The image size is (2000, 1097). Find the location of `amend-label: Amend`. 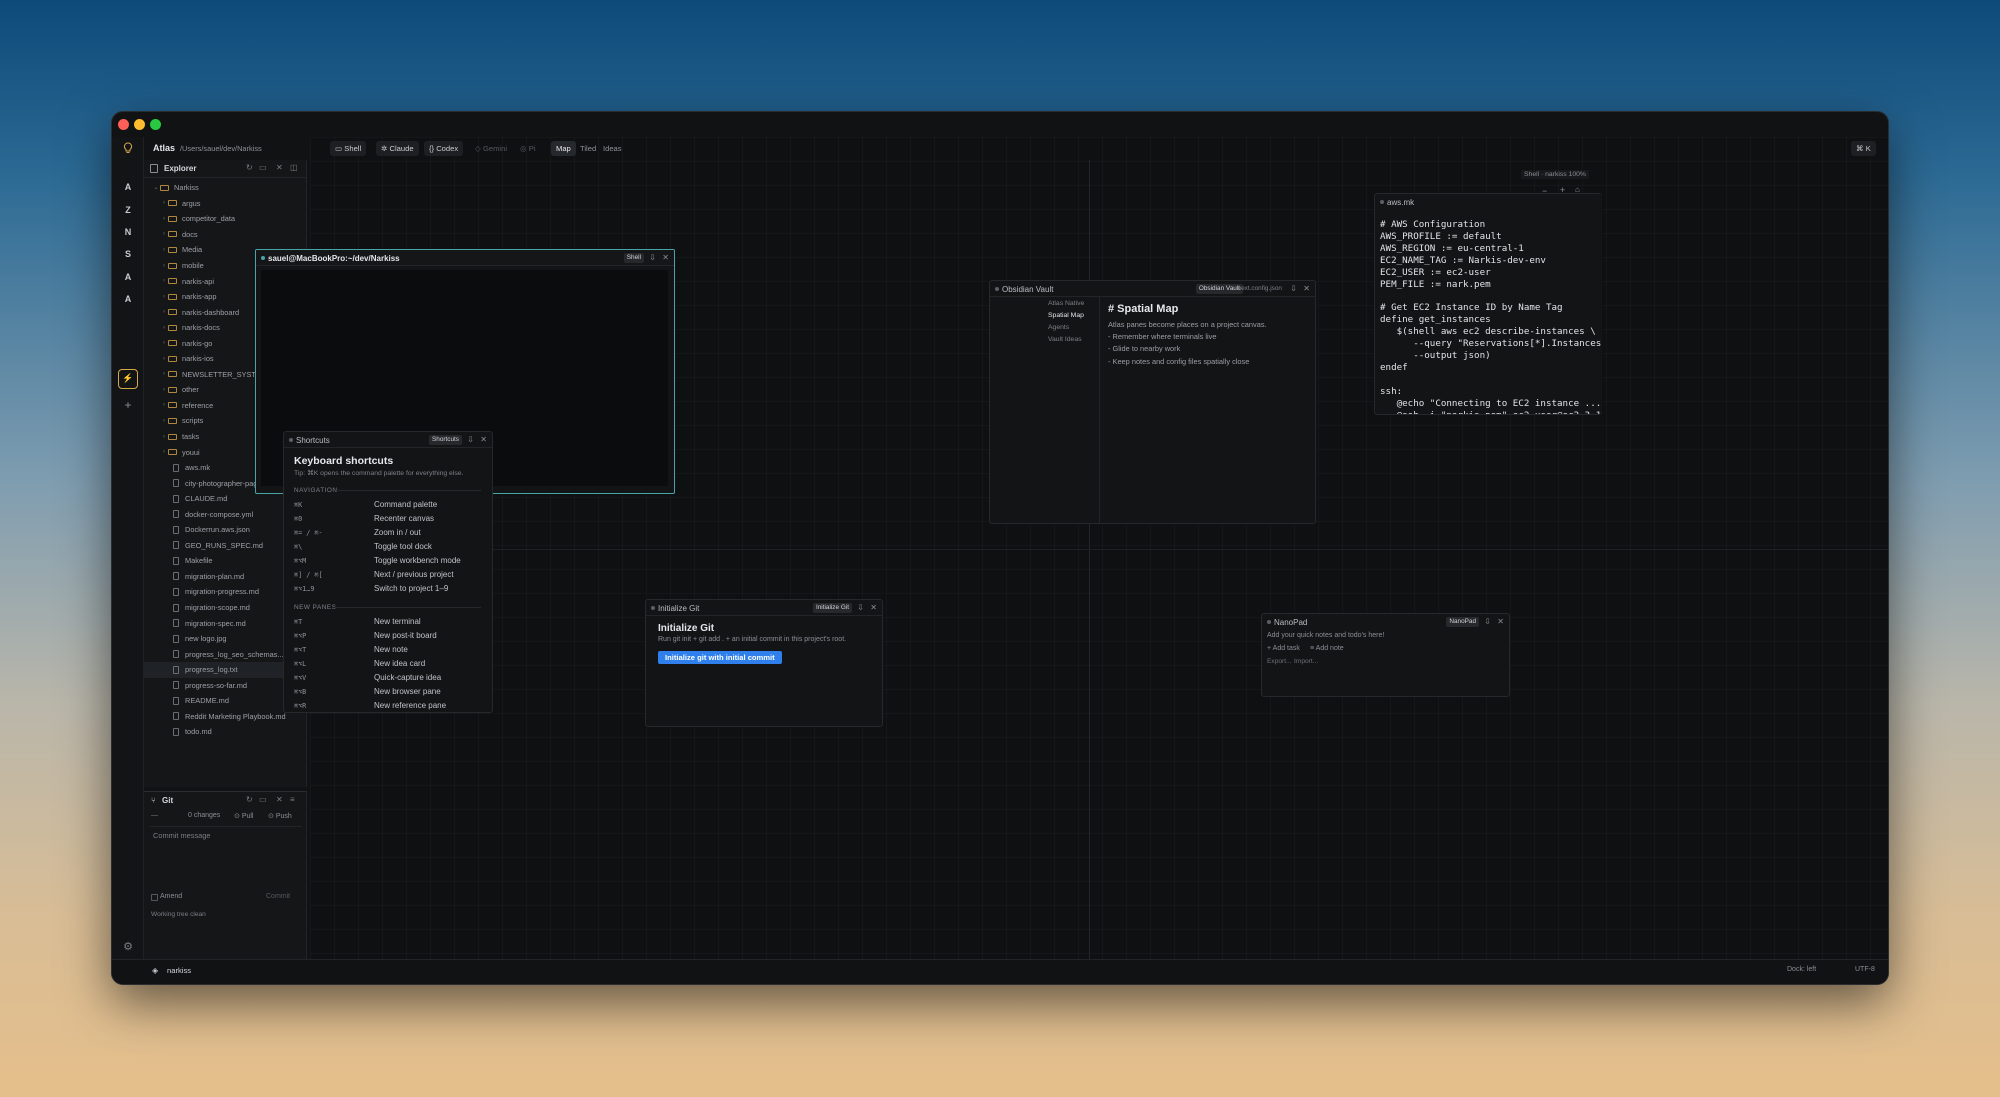

amend-label: Amend is located at coordinates (171, 896).